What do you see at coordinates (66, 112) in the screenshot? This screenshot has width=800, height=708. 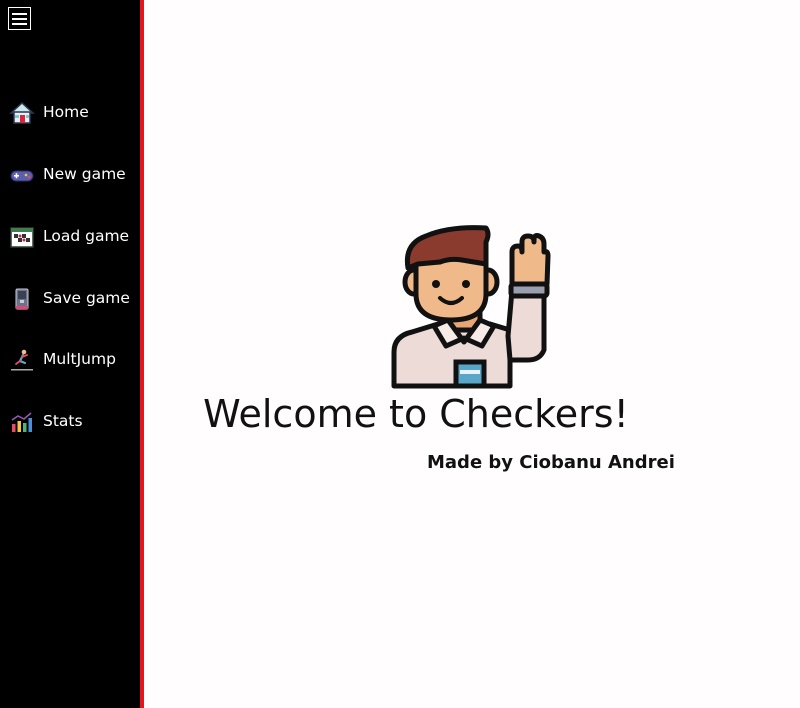 I see `sidebar-item-label: Home` at bounding box center [66, 112].